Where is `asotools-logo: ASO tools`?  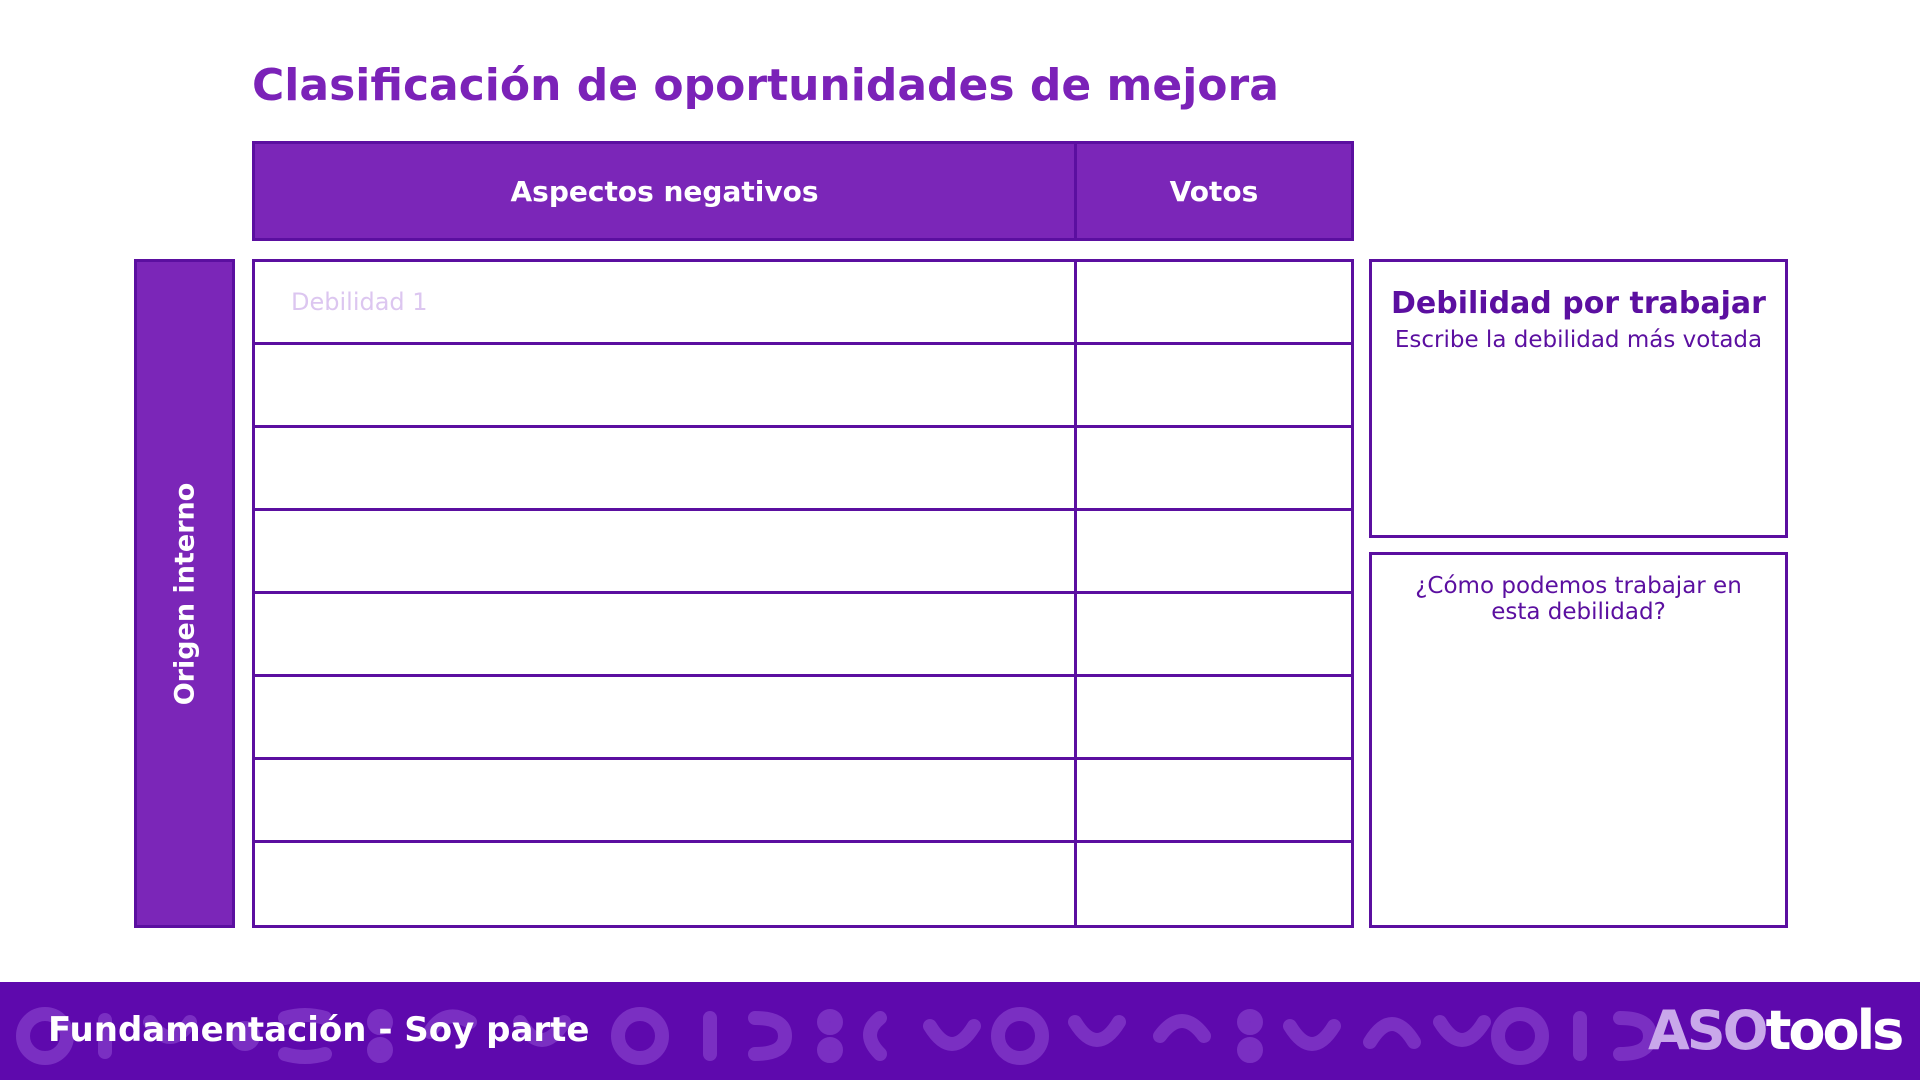 asotools-logo: ASO tools is located at coordinates (1776, 1030).